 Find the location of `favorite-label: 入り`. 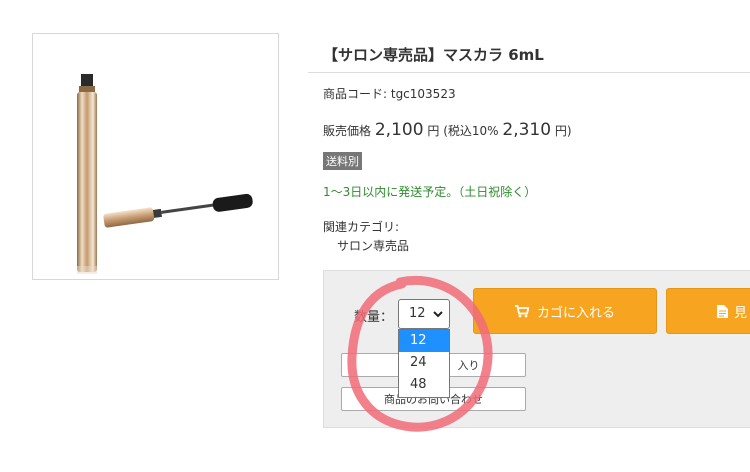

favorite-label: 入り is located at coordinates (468, 365).